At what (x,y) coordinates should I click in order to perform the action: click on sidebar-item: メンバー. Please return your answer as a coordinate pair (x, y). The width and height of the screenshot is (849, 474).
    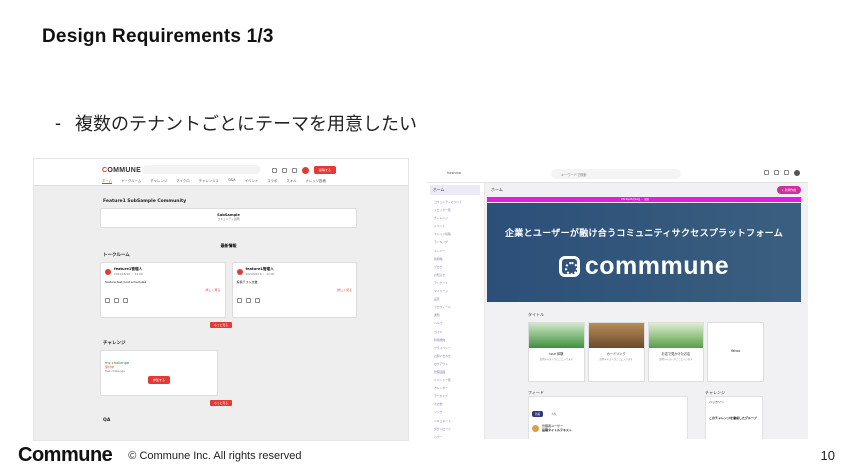
    Looking at the image, I should click on (457, 251).